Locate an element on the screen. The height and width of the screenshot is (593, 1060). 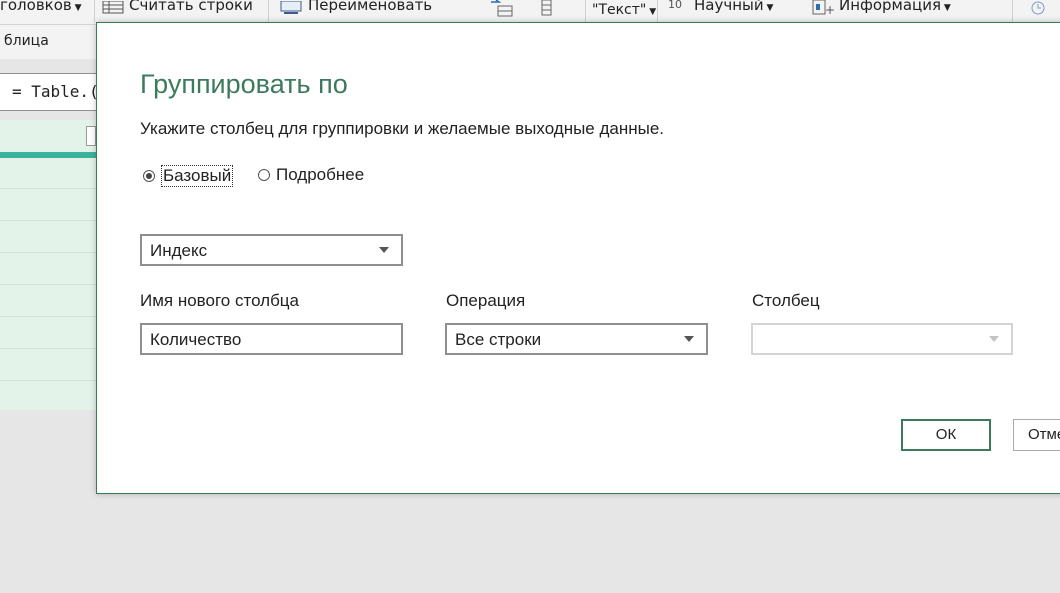
radio-unselected-icon is located at coordinates (264, 175).